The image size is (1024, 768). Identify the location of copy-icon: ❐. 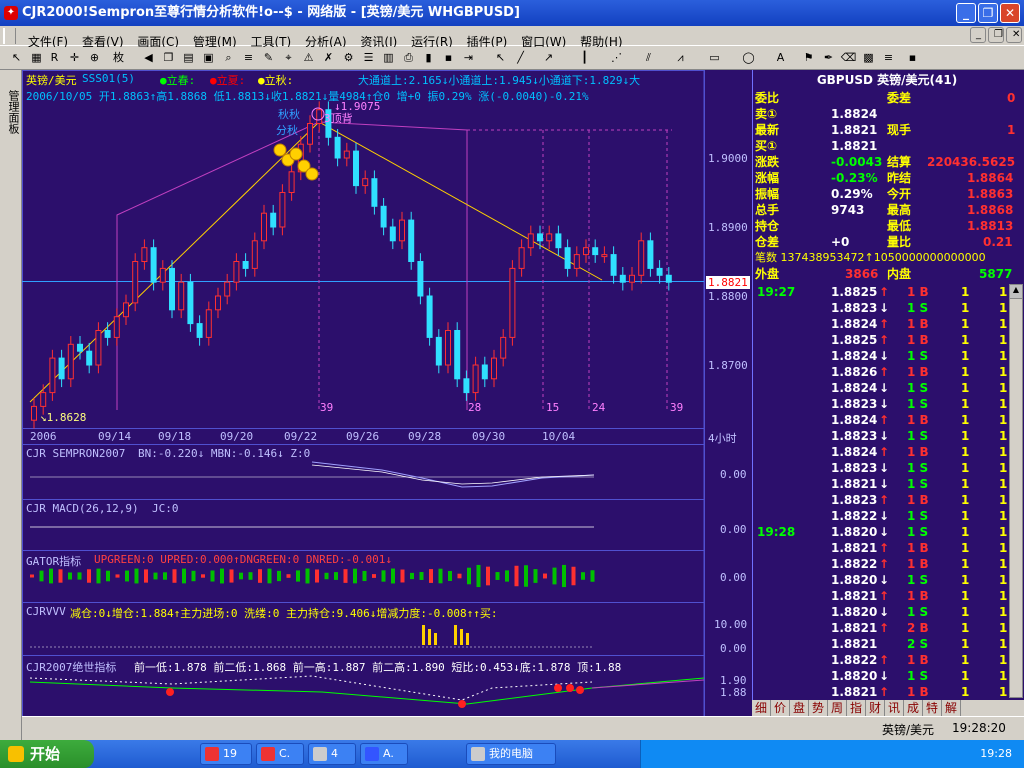
(168, 58).